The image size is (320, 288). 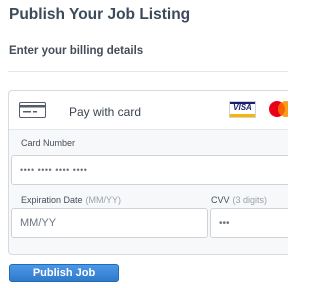 I want to click on pay-with-card-header: Pay with card VISA, so click(x=148, y=110).